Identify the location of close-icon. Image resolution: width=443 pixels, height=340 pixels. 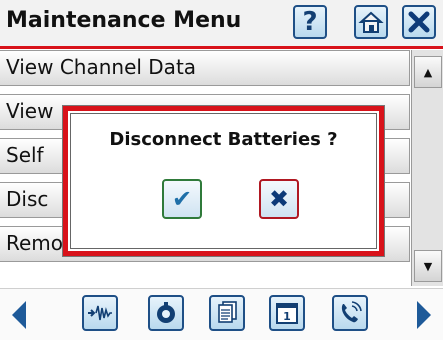
(419, 22).